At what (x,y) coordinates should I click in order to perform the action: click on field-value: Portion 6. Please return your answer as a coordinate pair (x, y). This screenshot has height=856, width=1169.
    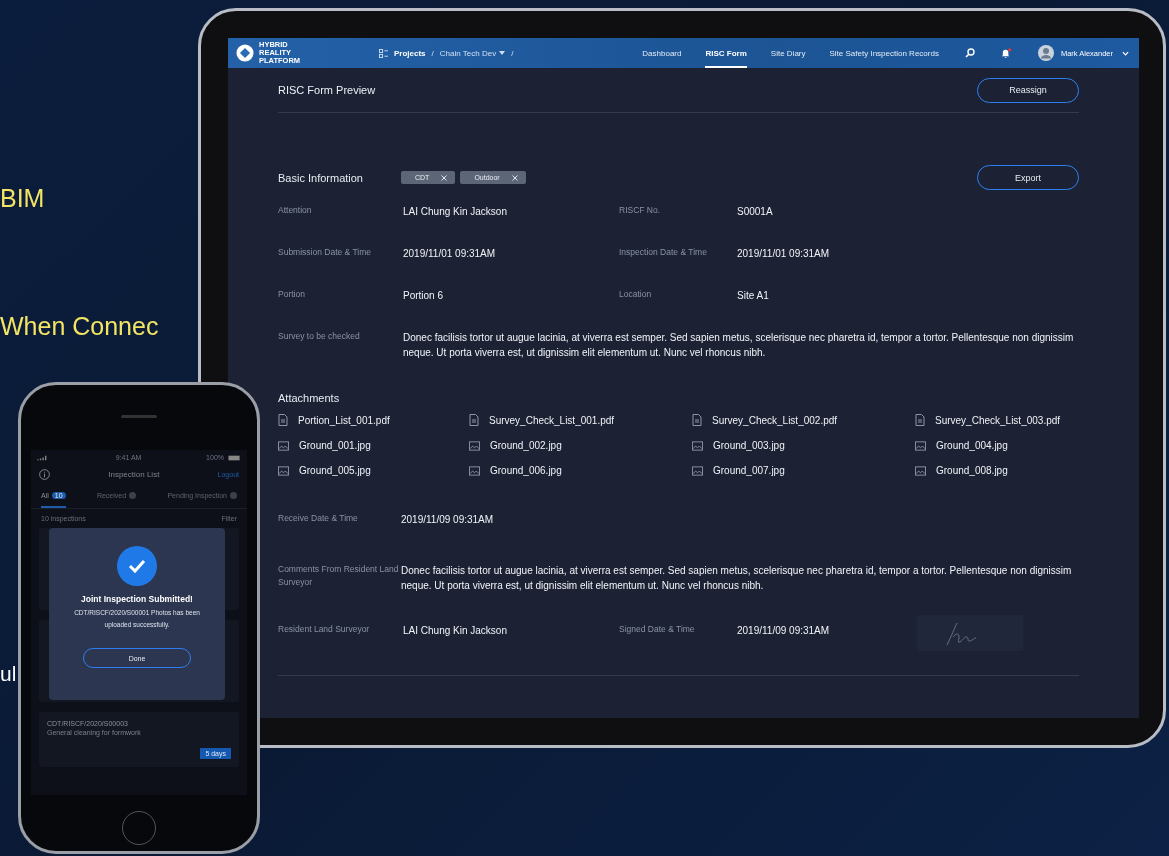
    Looking at the image, I should click on (424, 296).